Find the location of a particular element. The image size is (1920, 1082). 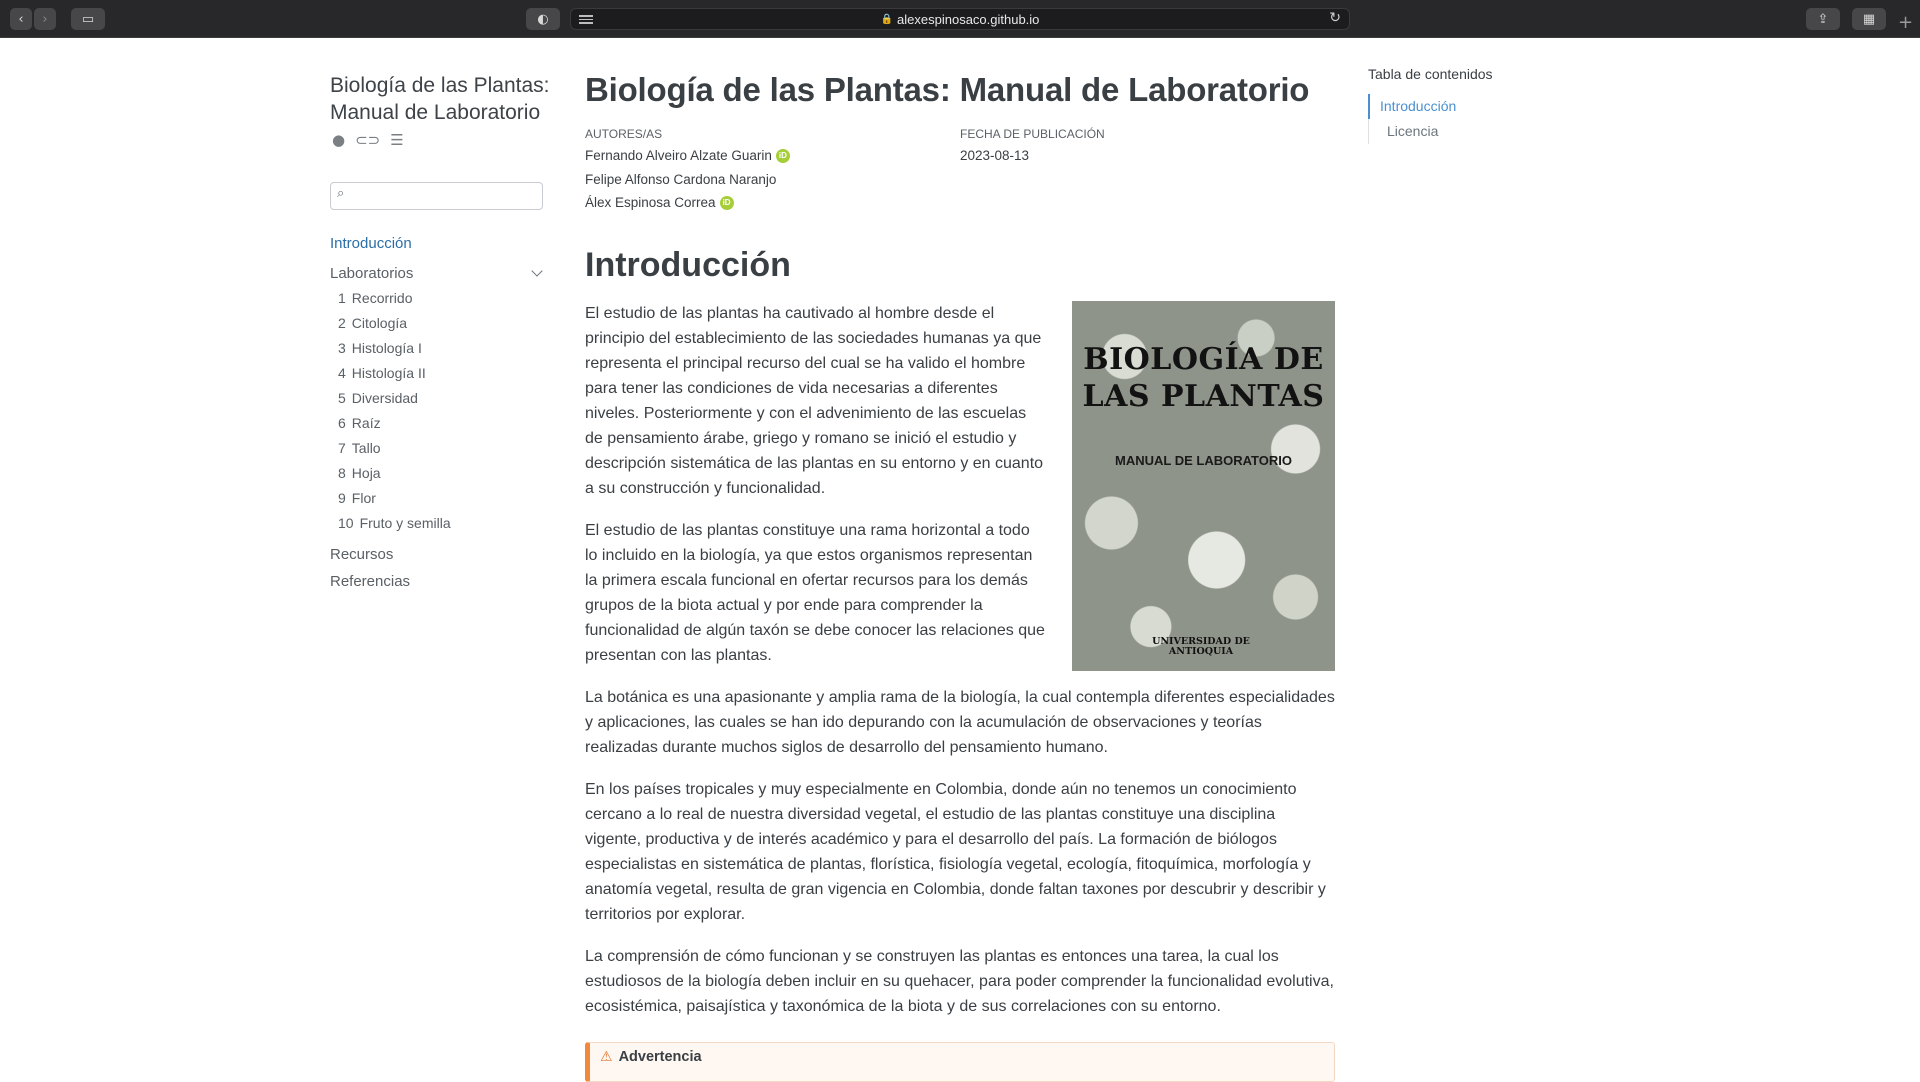

author-name: Fernando Alveiro Alzate Guarin iD is located at coordinates (772, 156).